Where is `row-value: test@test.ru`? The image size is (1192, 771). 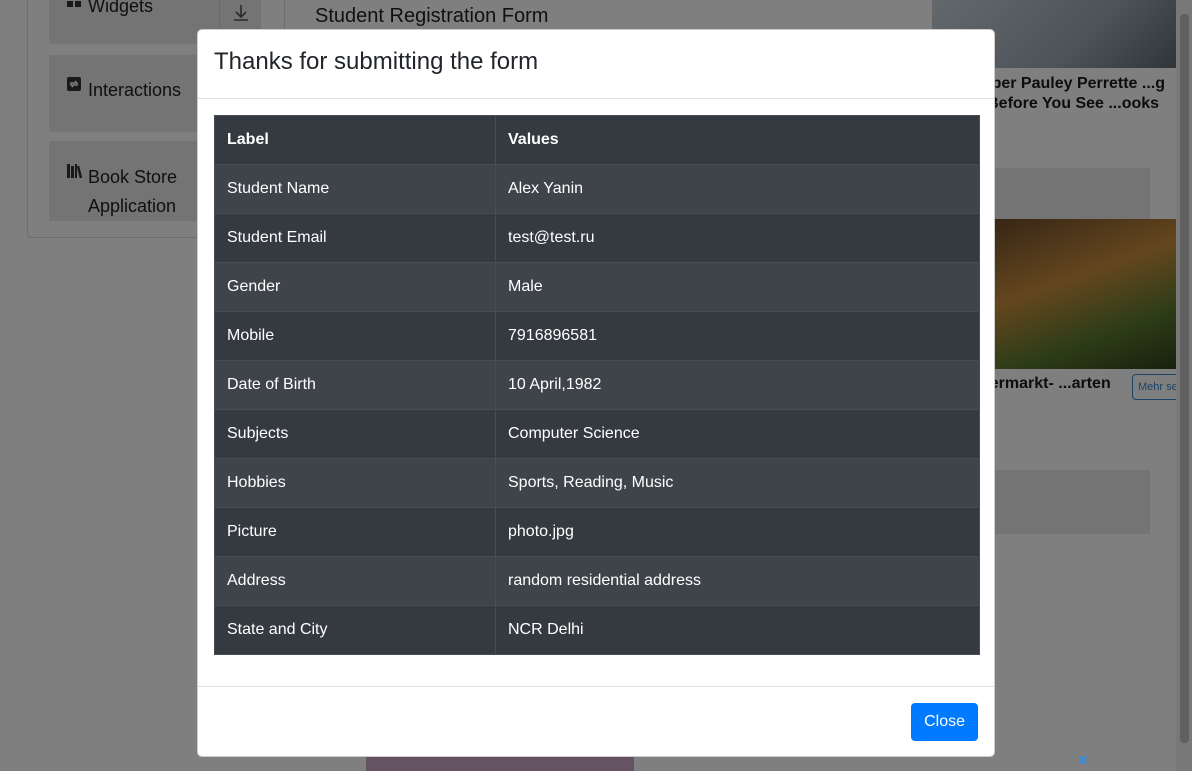 row-value: test@test.ru is located at coordinates (737, 238).